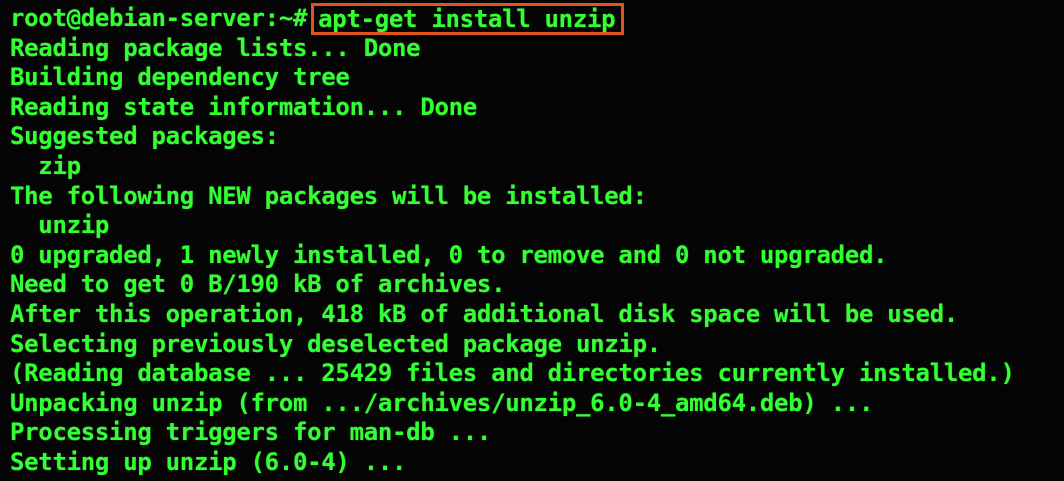  What do you see at coordinates (60, 225) in the screenshot?
I see `output-line: unzip` at bounding box center [60, 225].